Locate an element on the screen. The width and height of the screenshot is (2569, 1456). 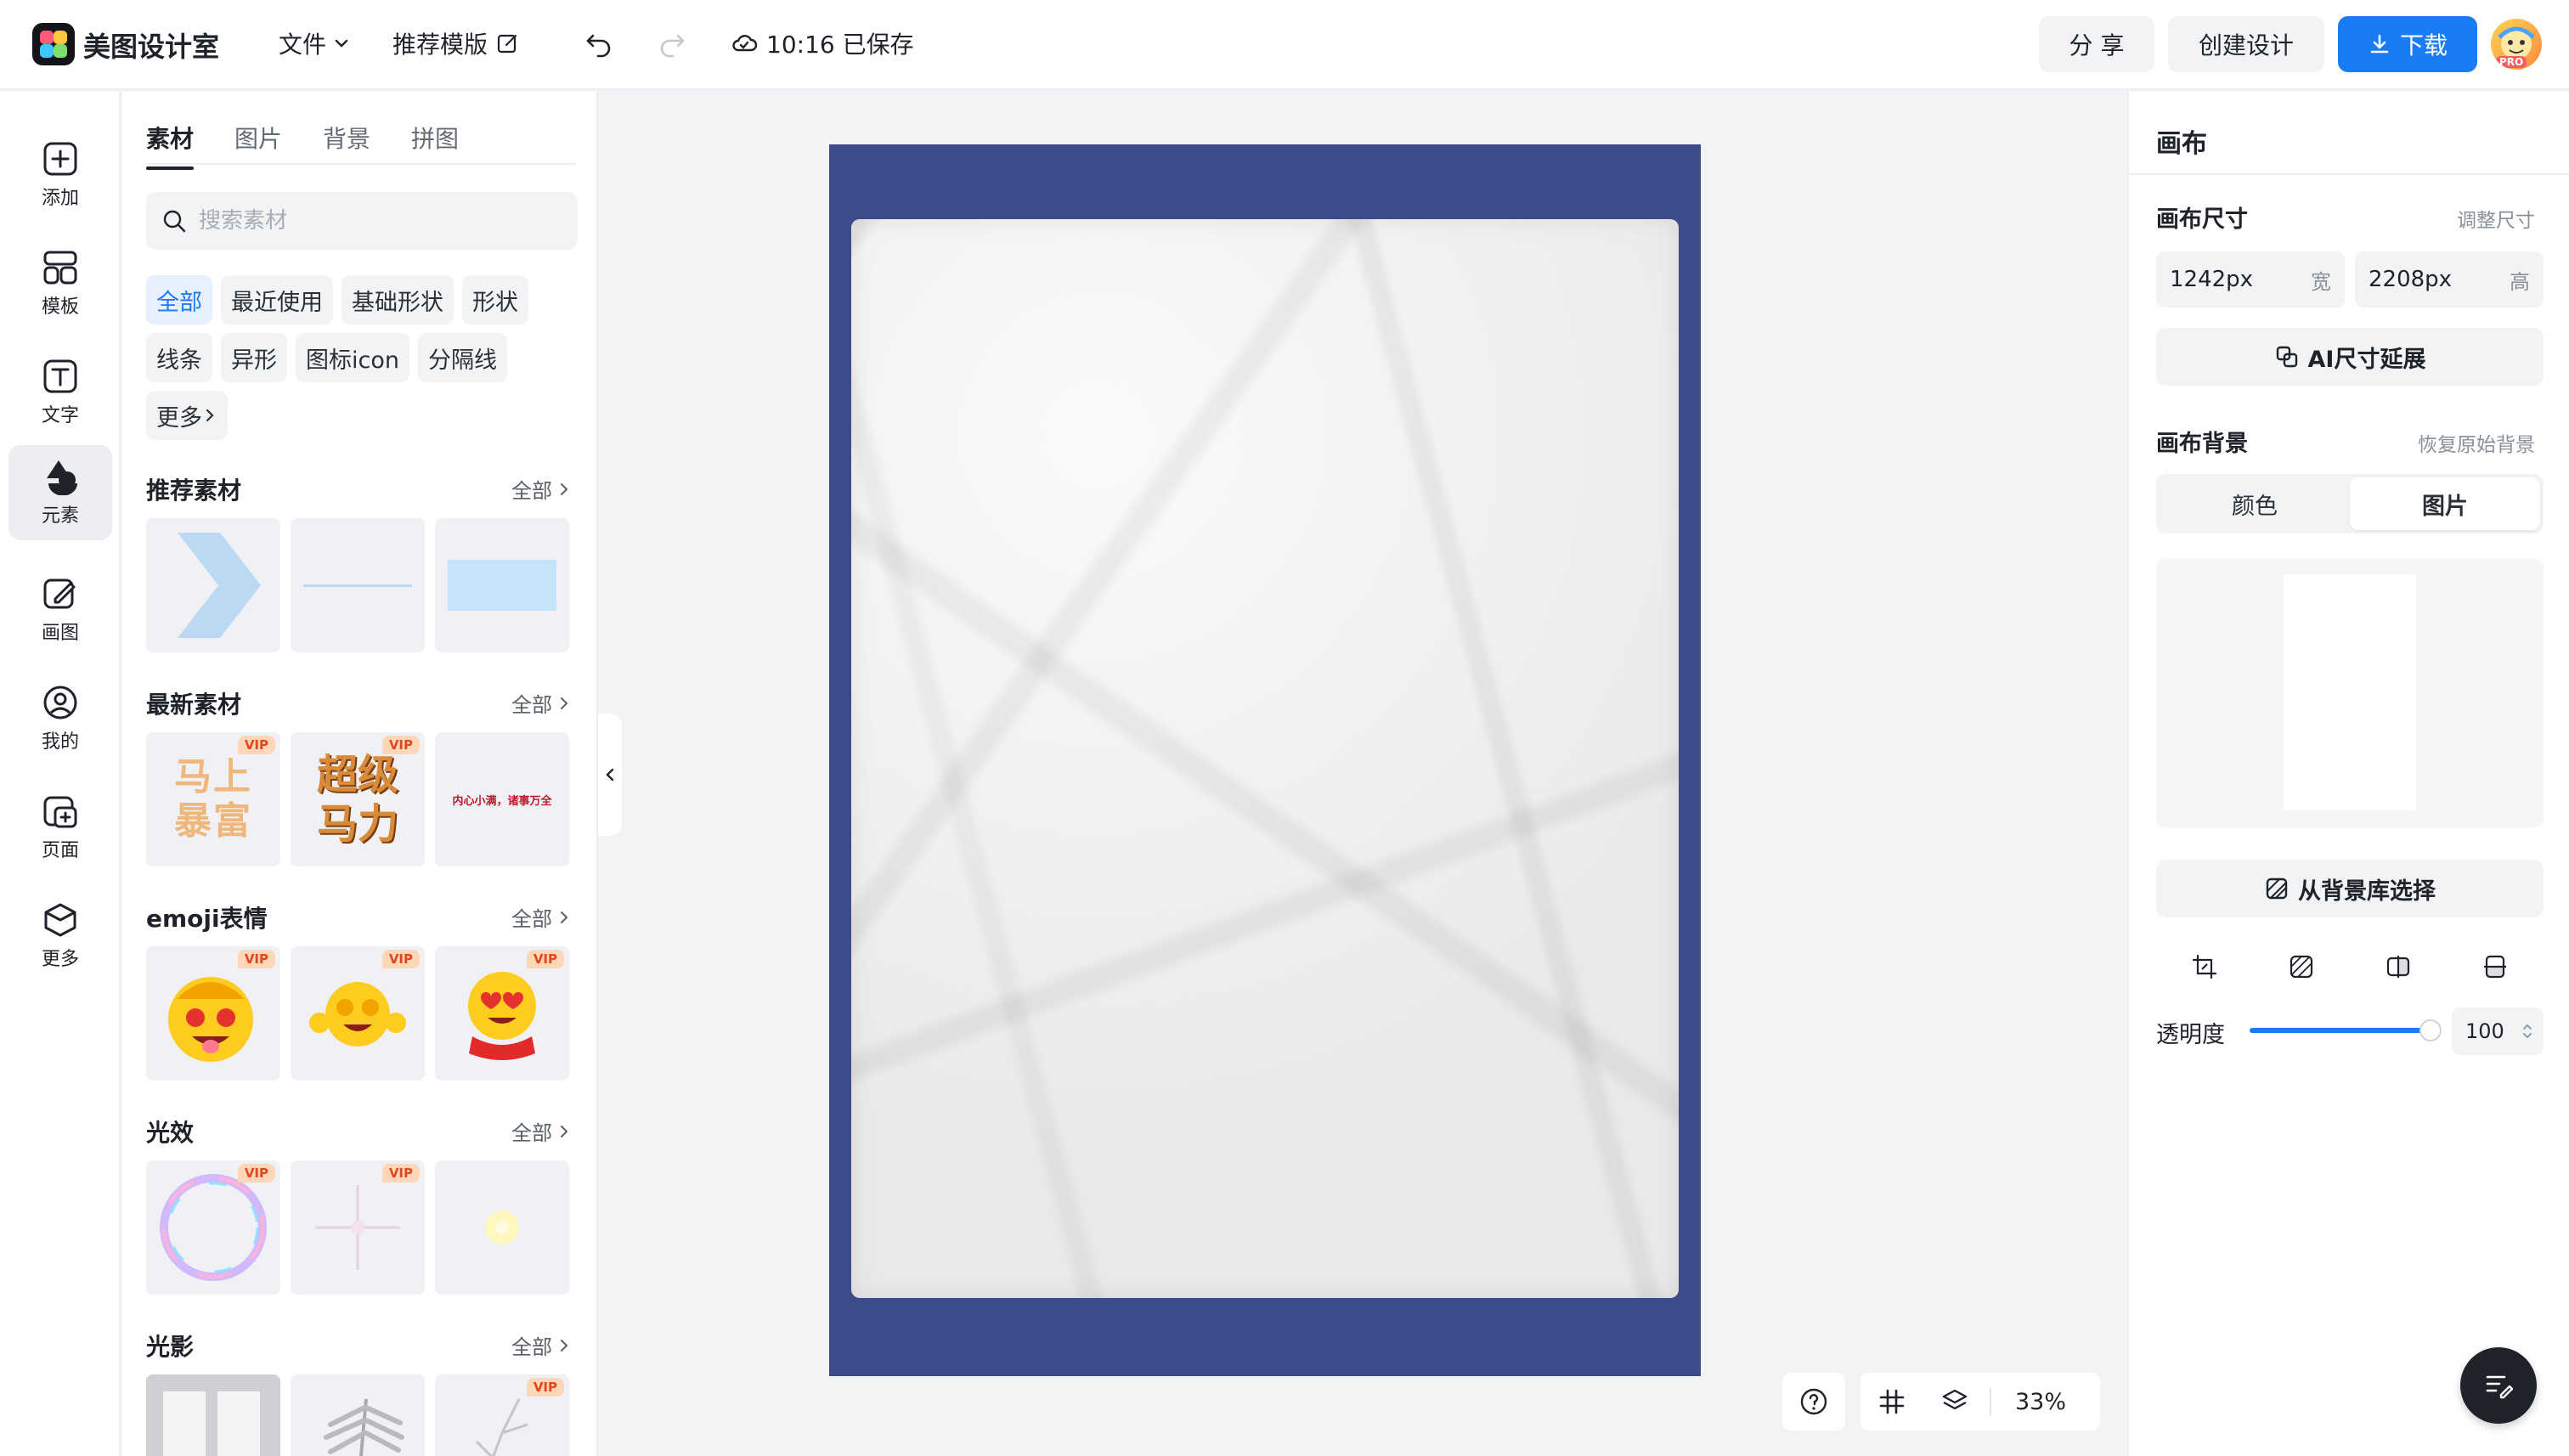
zoom-level: 33% is located at coordinates (2040, 1402).